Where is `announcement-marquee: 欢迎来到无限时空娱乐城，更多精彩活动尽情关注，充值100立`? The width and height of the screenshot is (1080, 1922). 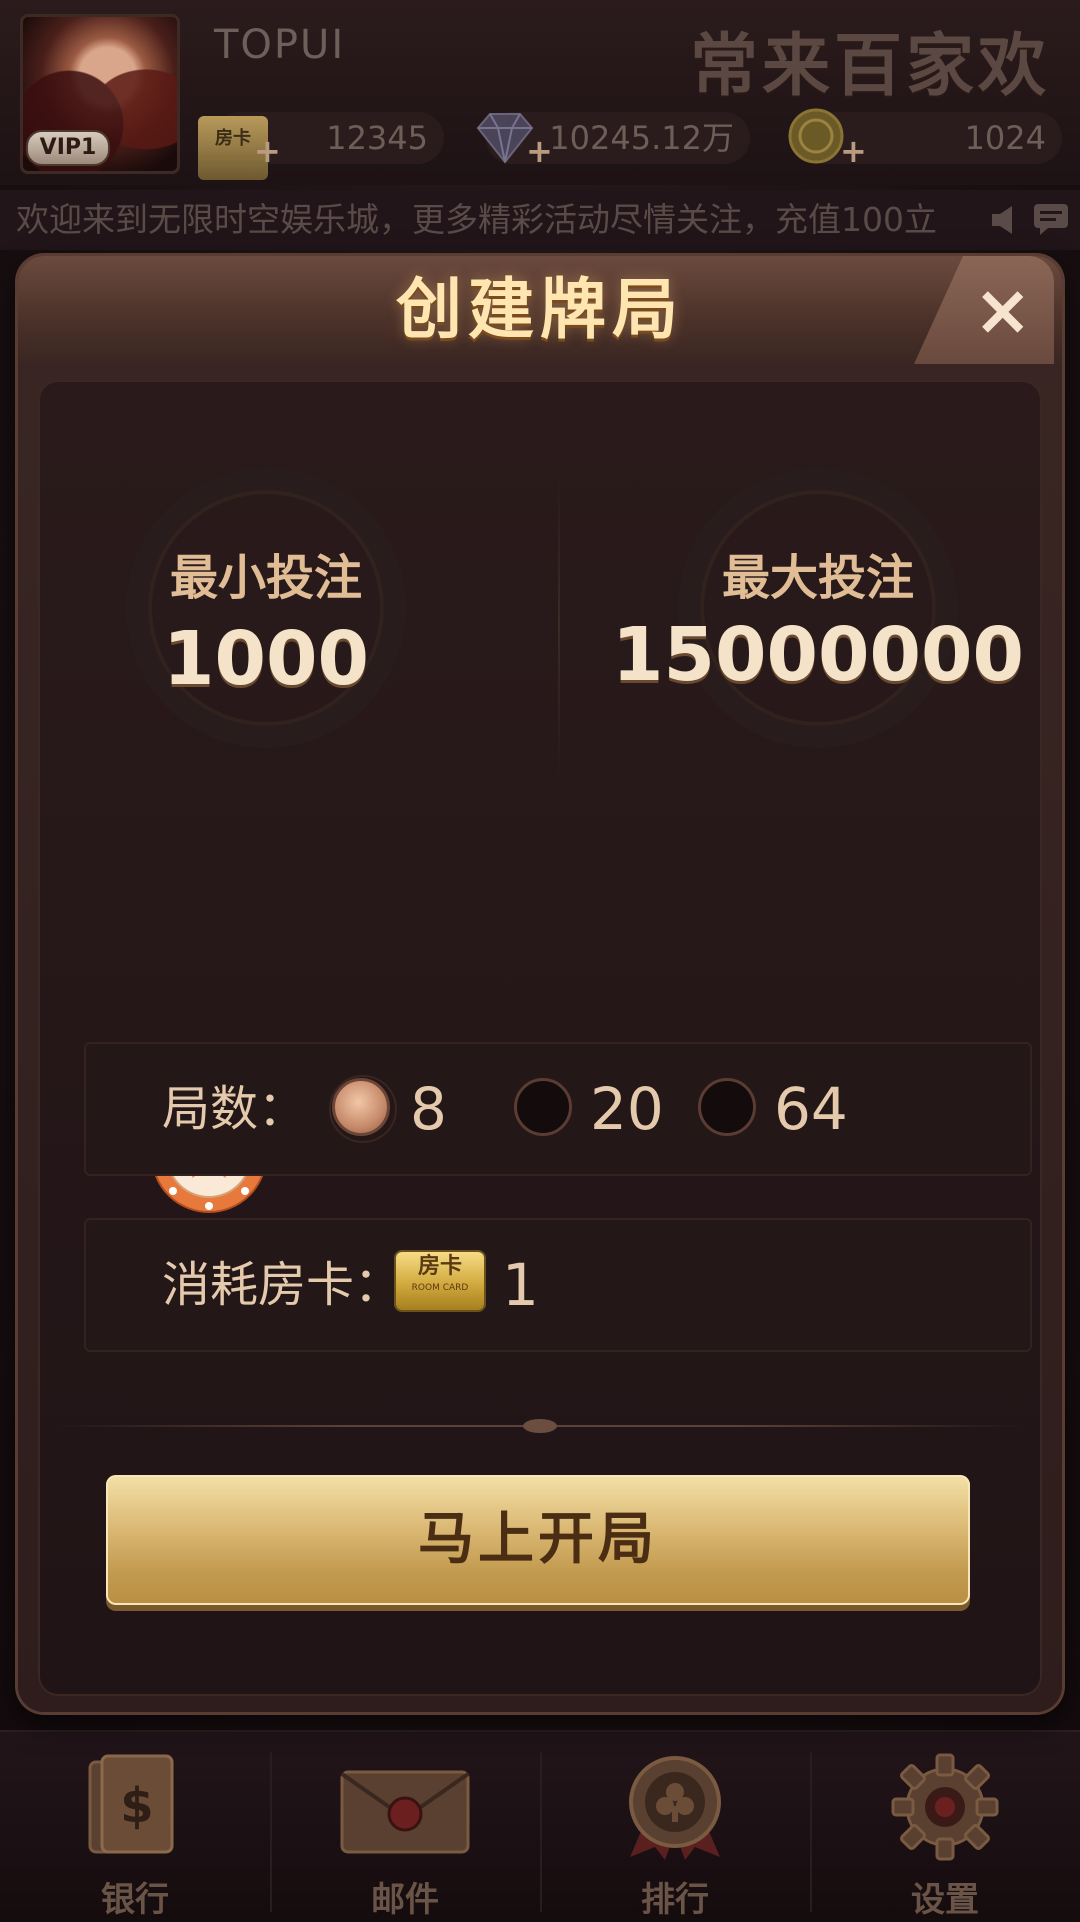
announcement-marquee: 欢迎来到无限时空娱乐城，更多精彩活动尽情关注，充值100立 is located at coordinates (540, 220).